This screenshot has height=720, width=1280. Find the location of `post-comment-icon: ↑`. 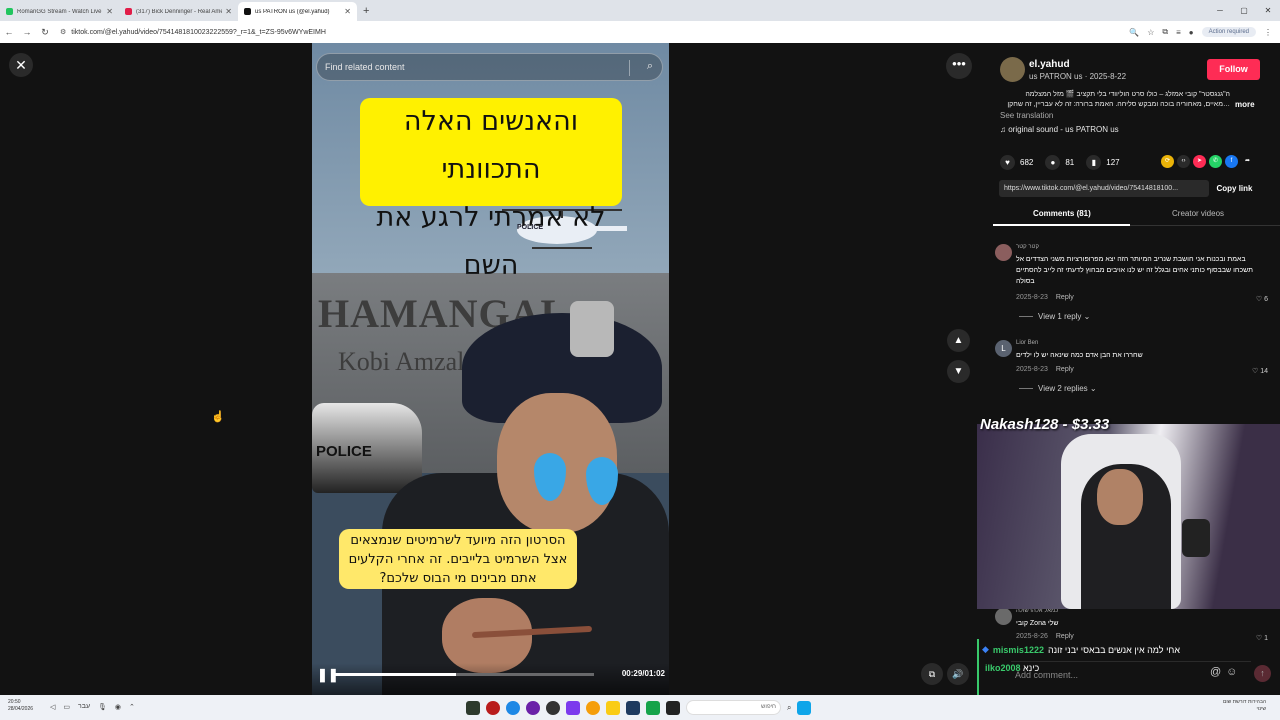

post-comment-icon: ↑ is located at coordinates (1262, 673).